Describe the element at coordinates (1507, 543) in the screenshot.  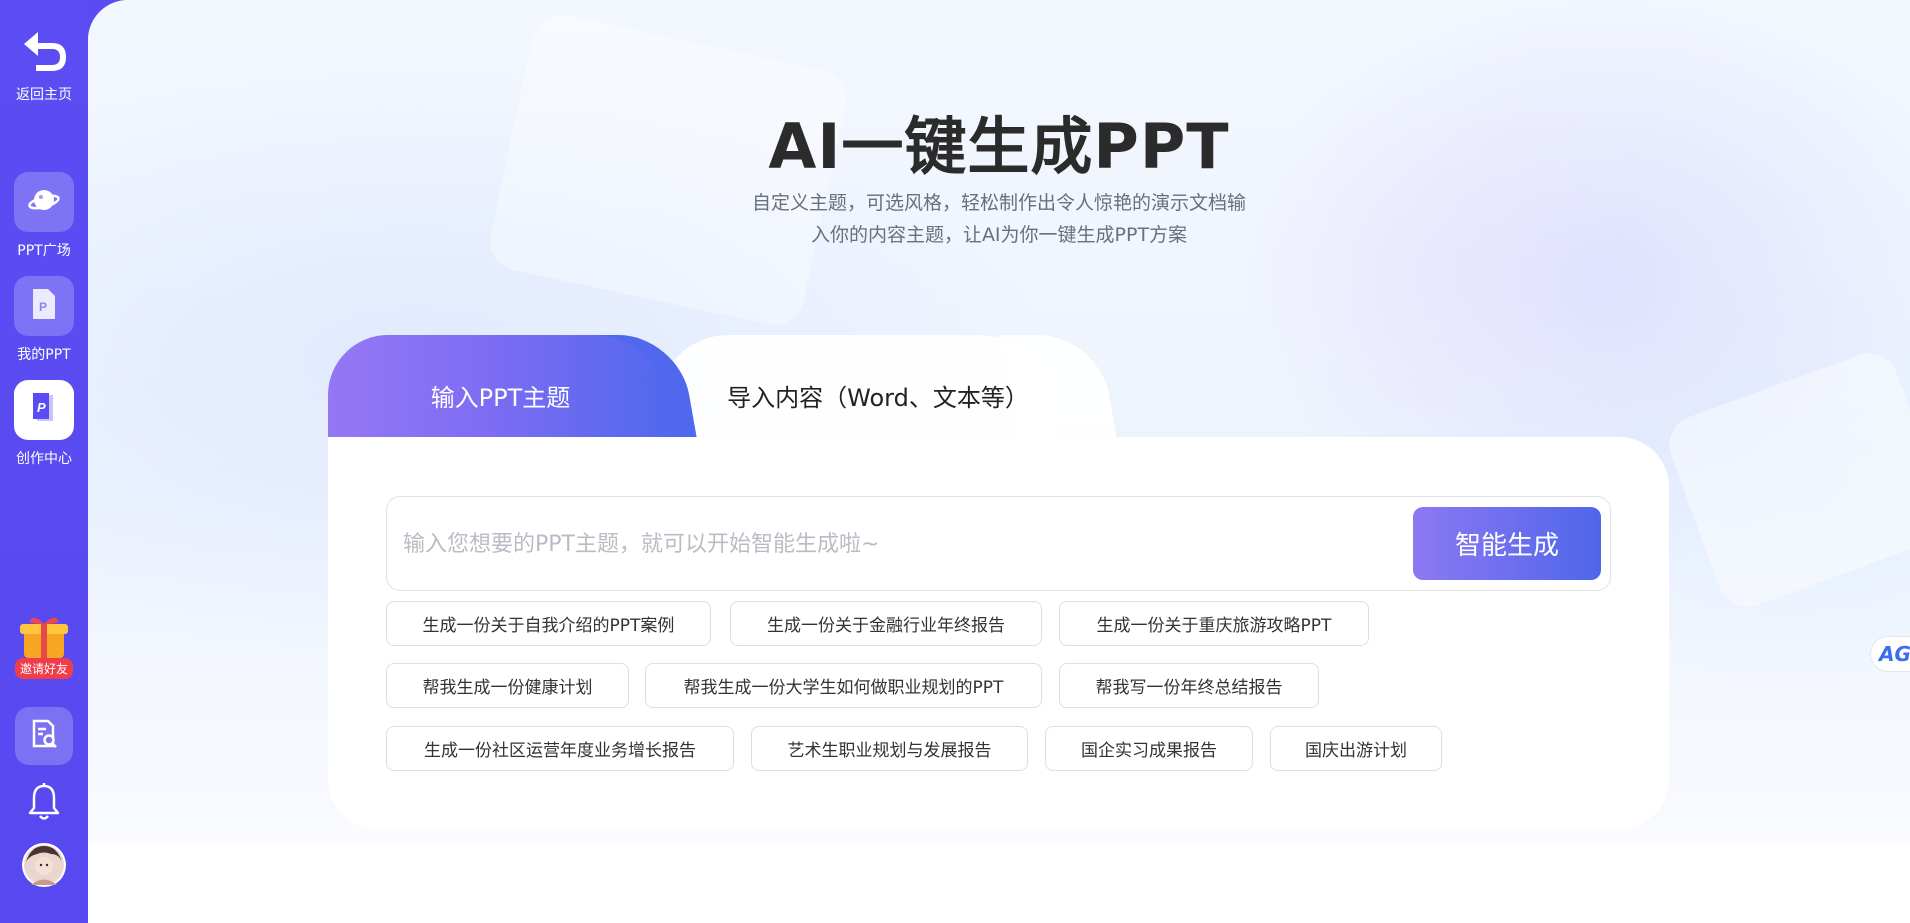
I see `smart-generate-button: 智能生成` at that location.